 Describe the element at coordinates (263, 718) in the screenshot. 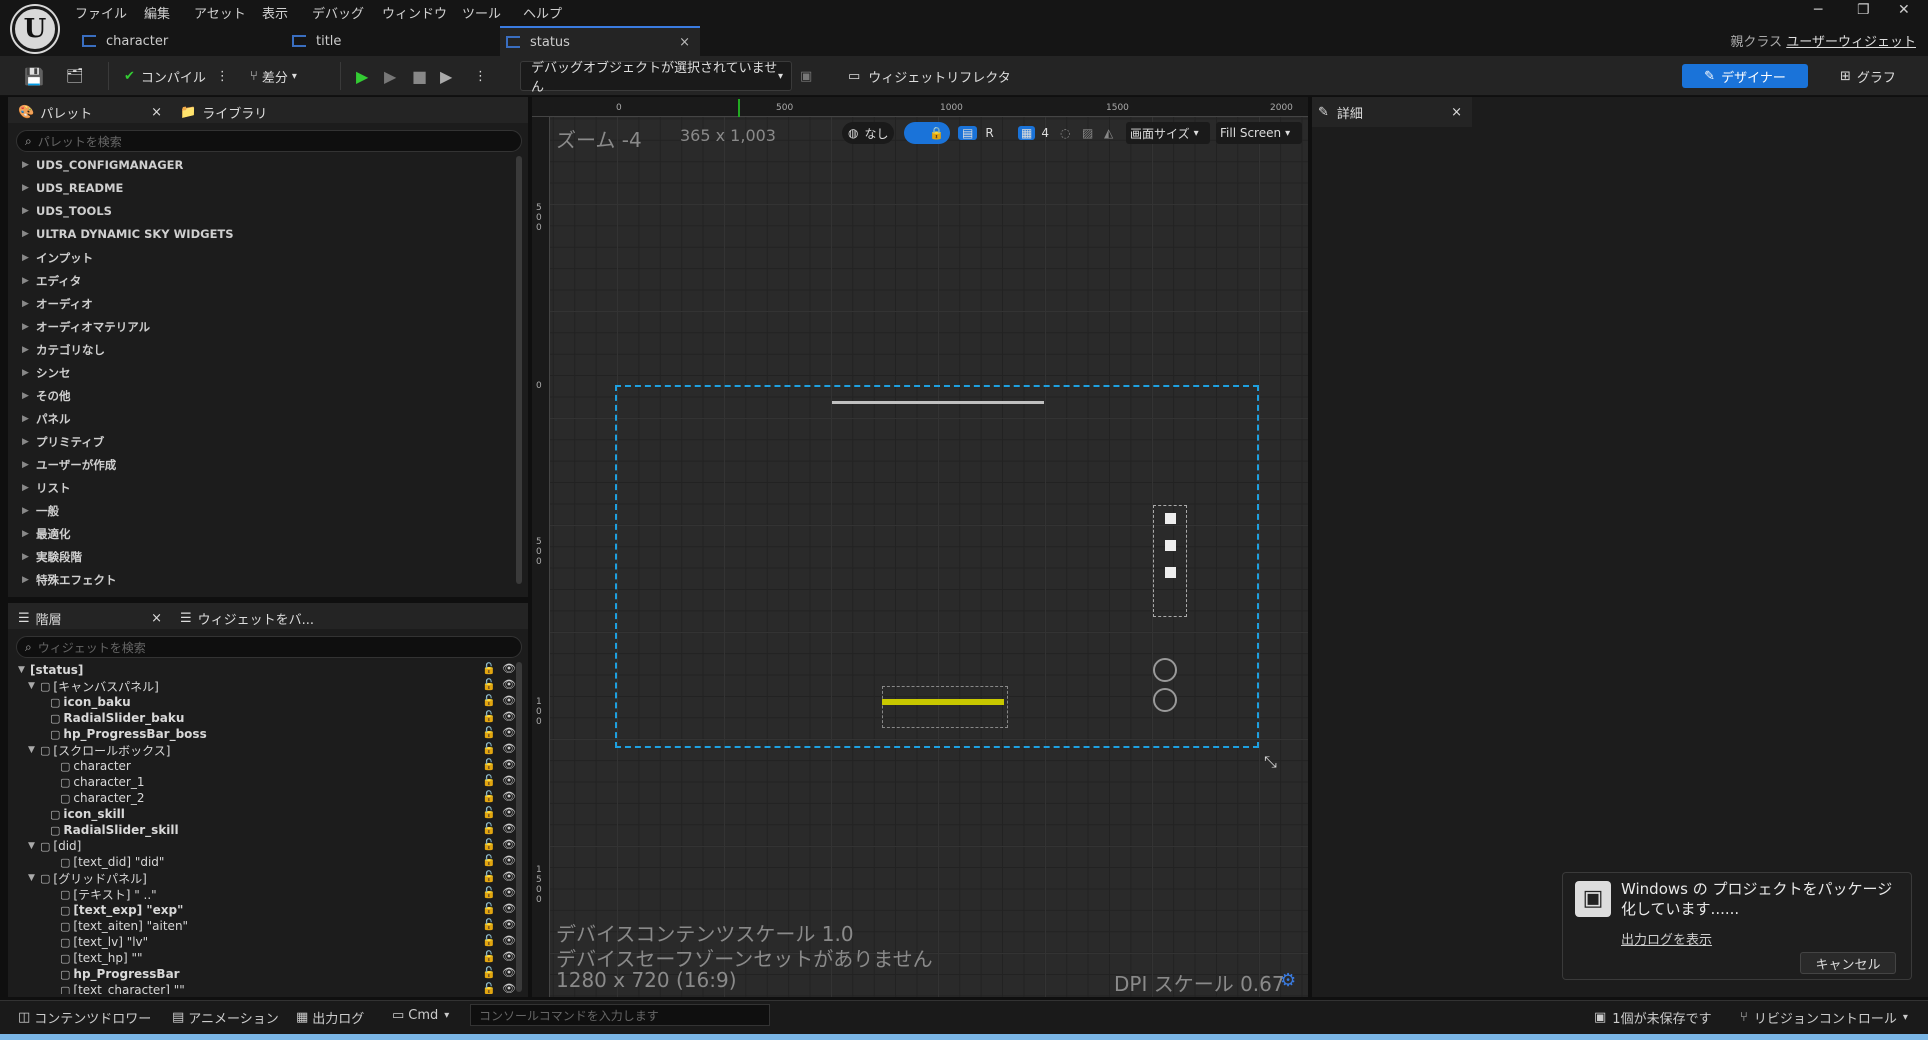

I see `hierarchy-row: ▢ RadialSlider_baku` at that location.